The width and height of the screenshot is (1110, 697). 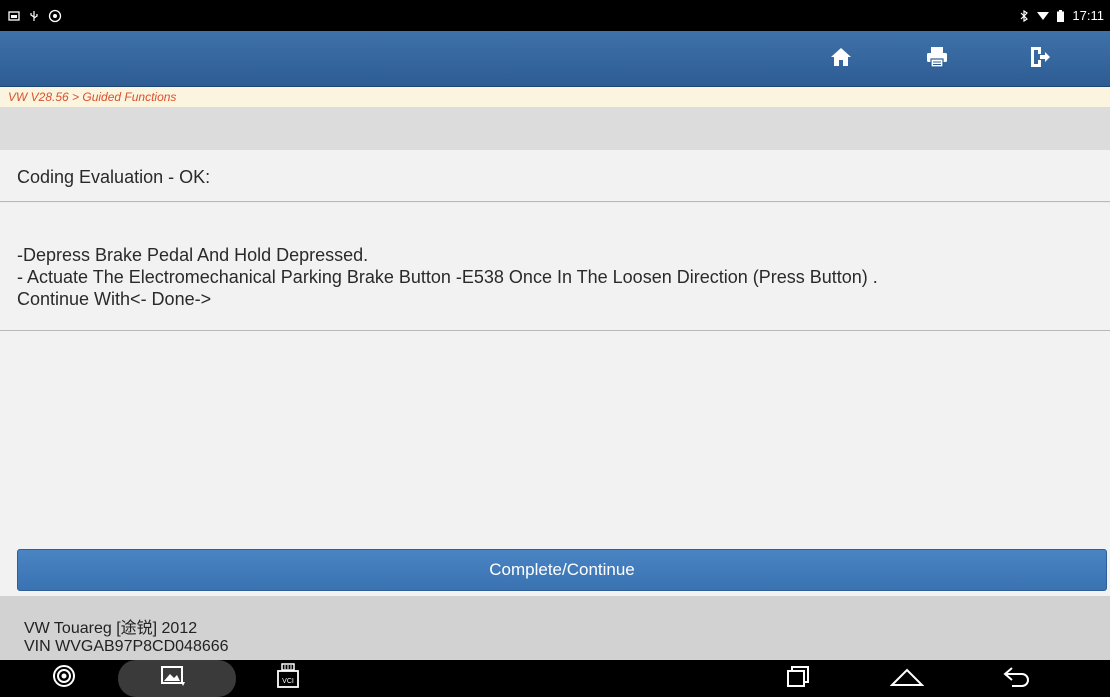 What do you see at coordinates (55, 16) in the screenshot?
I see `settings-icon` at bounding box center [55, 16].